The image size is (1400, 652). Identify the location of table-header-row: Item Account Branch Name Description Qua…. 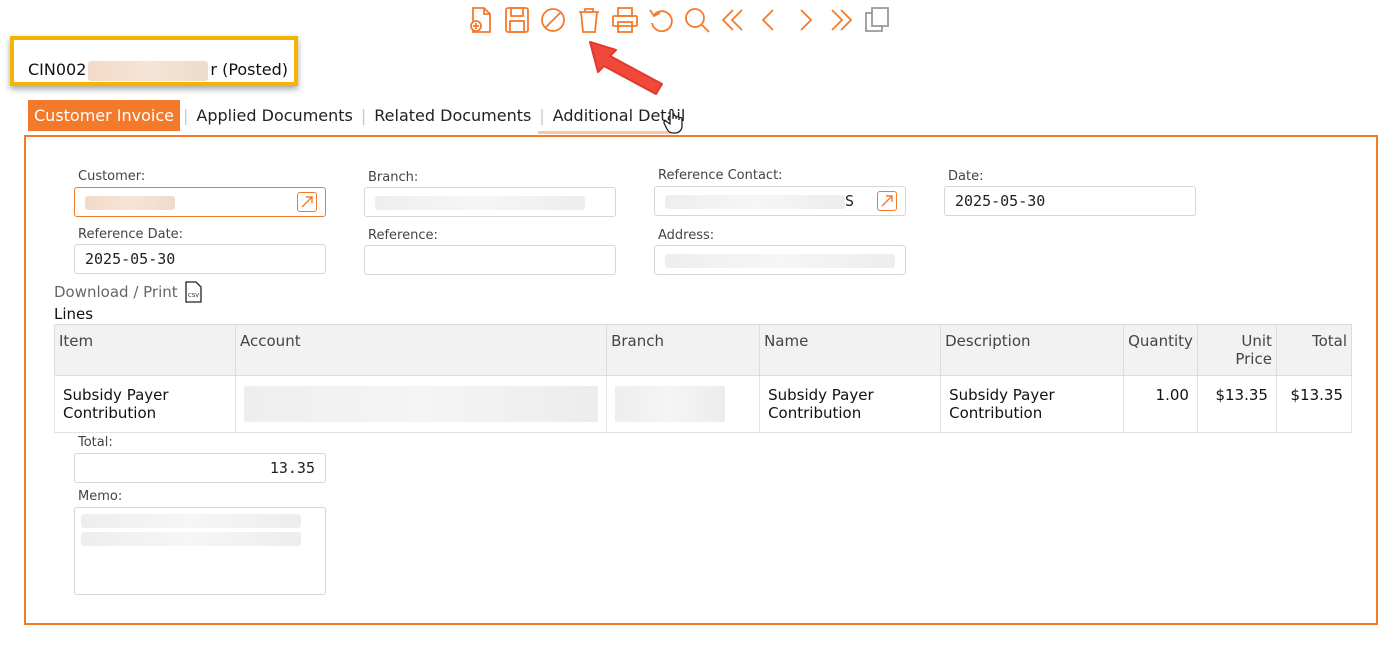
(703, 350).